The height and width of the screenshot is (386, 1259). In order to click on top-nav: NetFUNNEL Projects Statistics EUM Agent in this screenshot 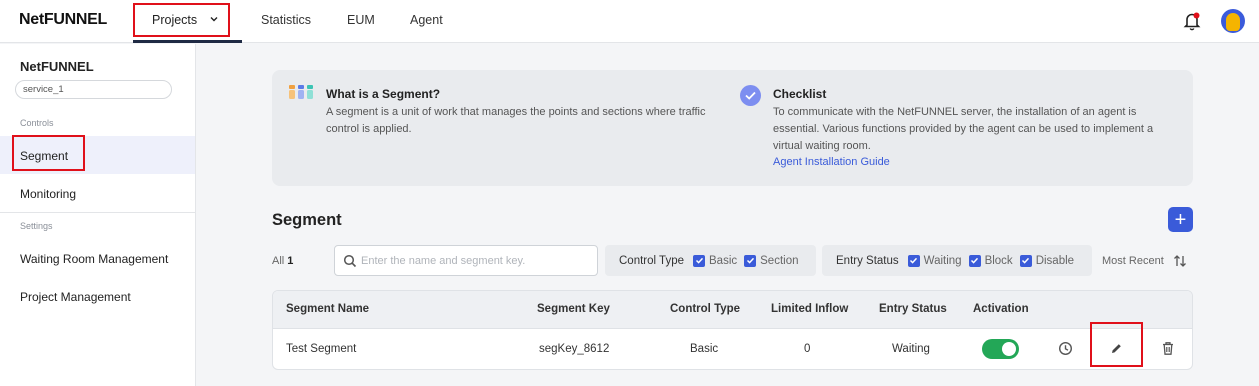, I will do `click(629, 21)`.